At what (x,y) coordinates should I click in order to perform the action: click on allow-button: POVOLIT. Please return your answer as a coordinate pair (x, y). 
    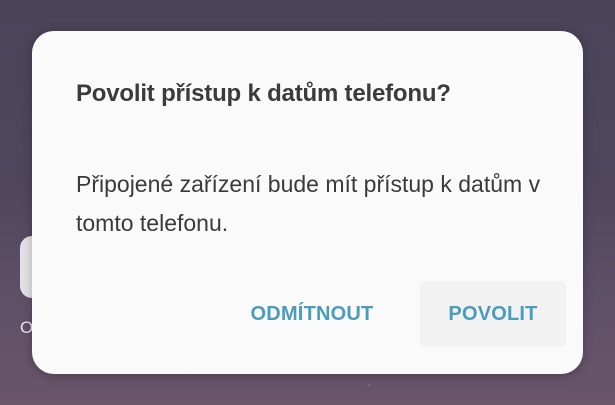
    Looking at the image, I should click on (493, 314).